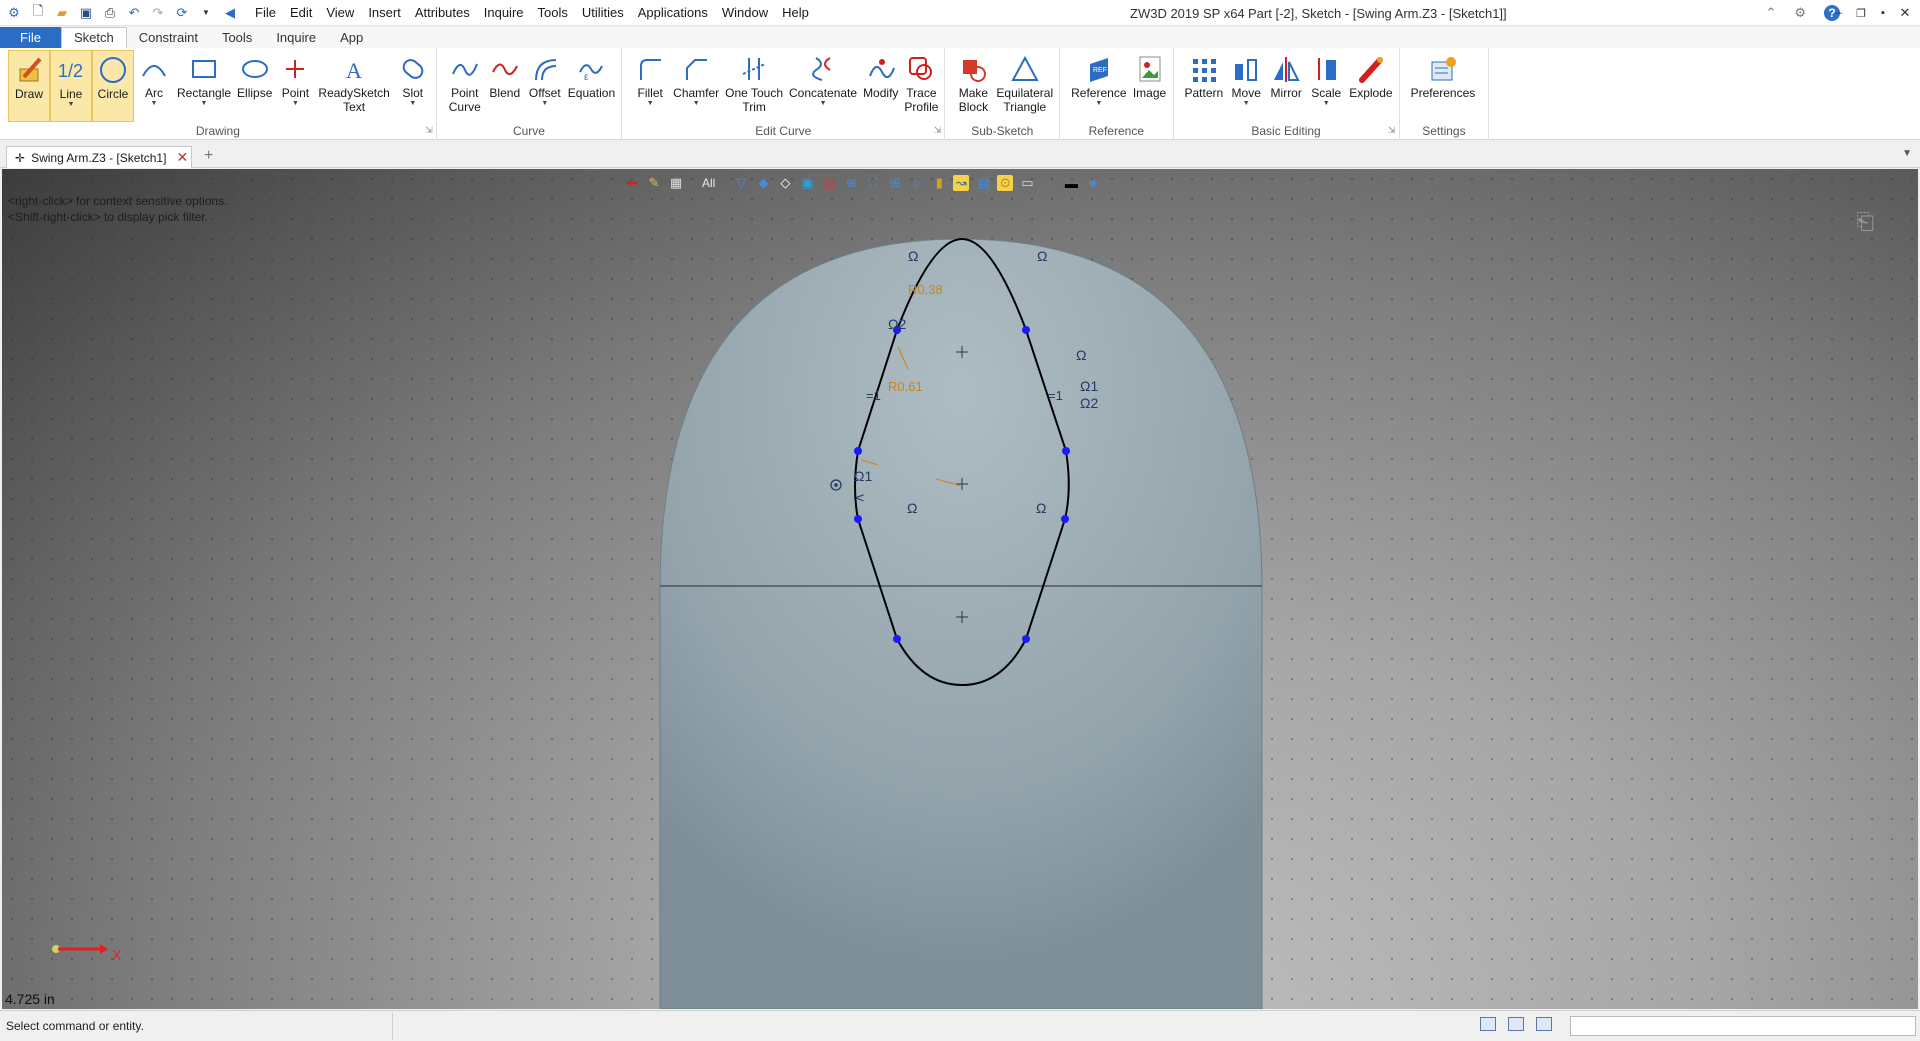 The height and width of the screenshot is (1041, 1920). What do you see at coordinates (62, 13) in the screenshot?
I see `open-file-icon: ▰` at bounding box center [62, 13].